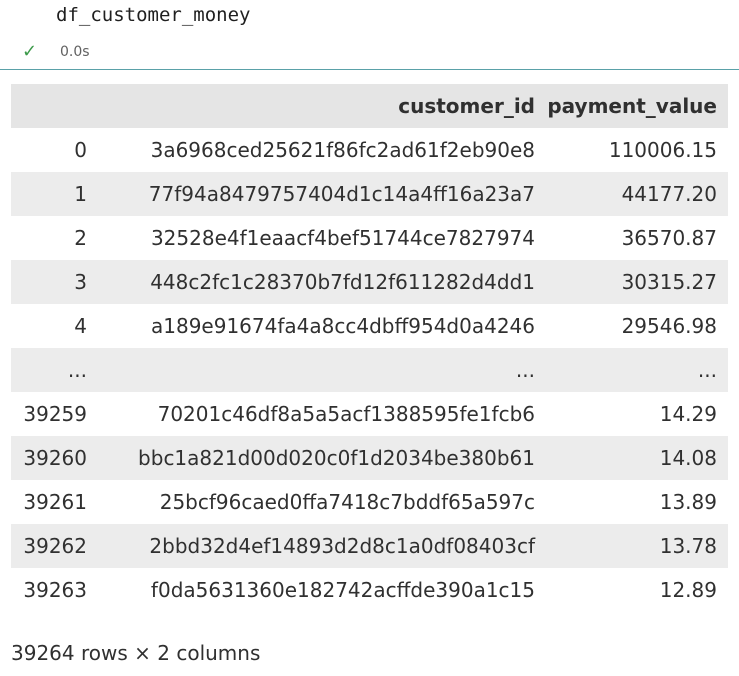 The image size is (739, 676). I want to click on execution-status: ✓ 0.0s, so click(56, 52).